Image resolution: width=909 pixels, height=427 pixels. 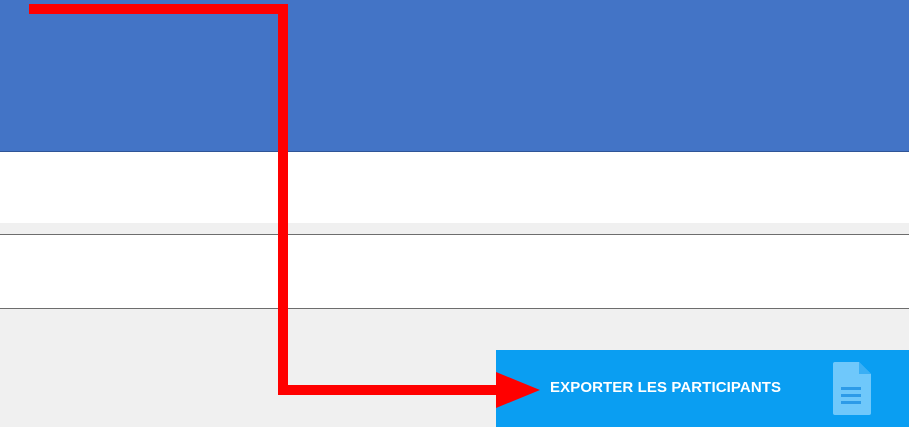 I want to click on export-participants-label: EXPORTER LES PARTICIPANTS, so click(x=666, y=387).